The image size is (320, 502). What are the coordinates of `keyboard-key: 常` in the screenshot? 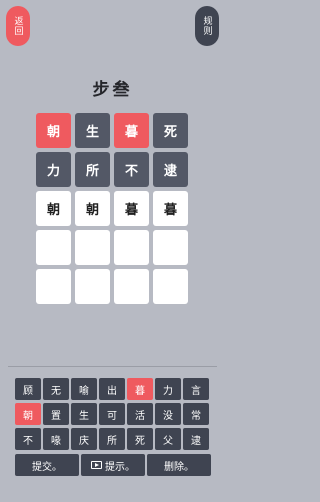 It's located at (196, 414).